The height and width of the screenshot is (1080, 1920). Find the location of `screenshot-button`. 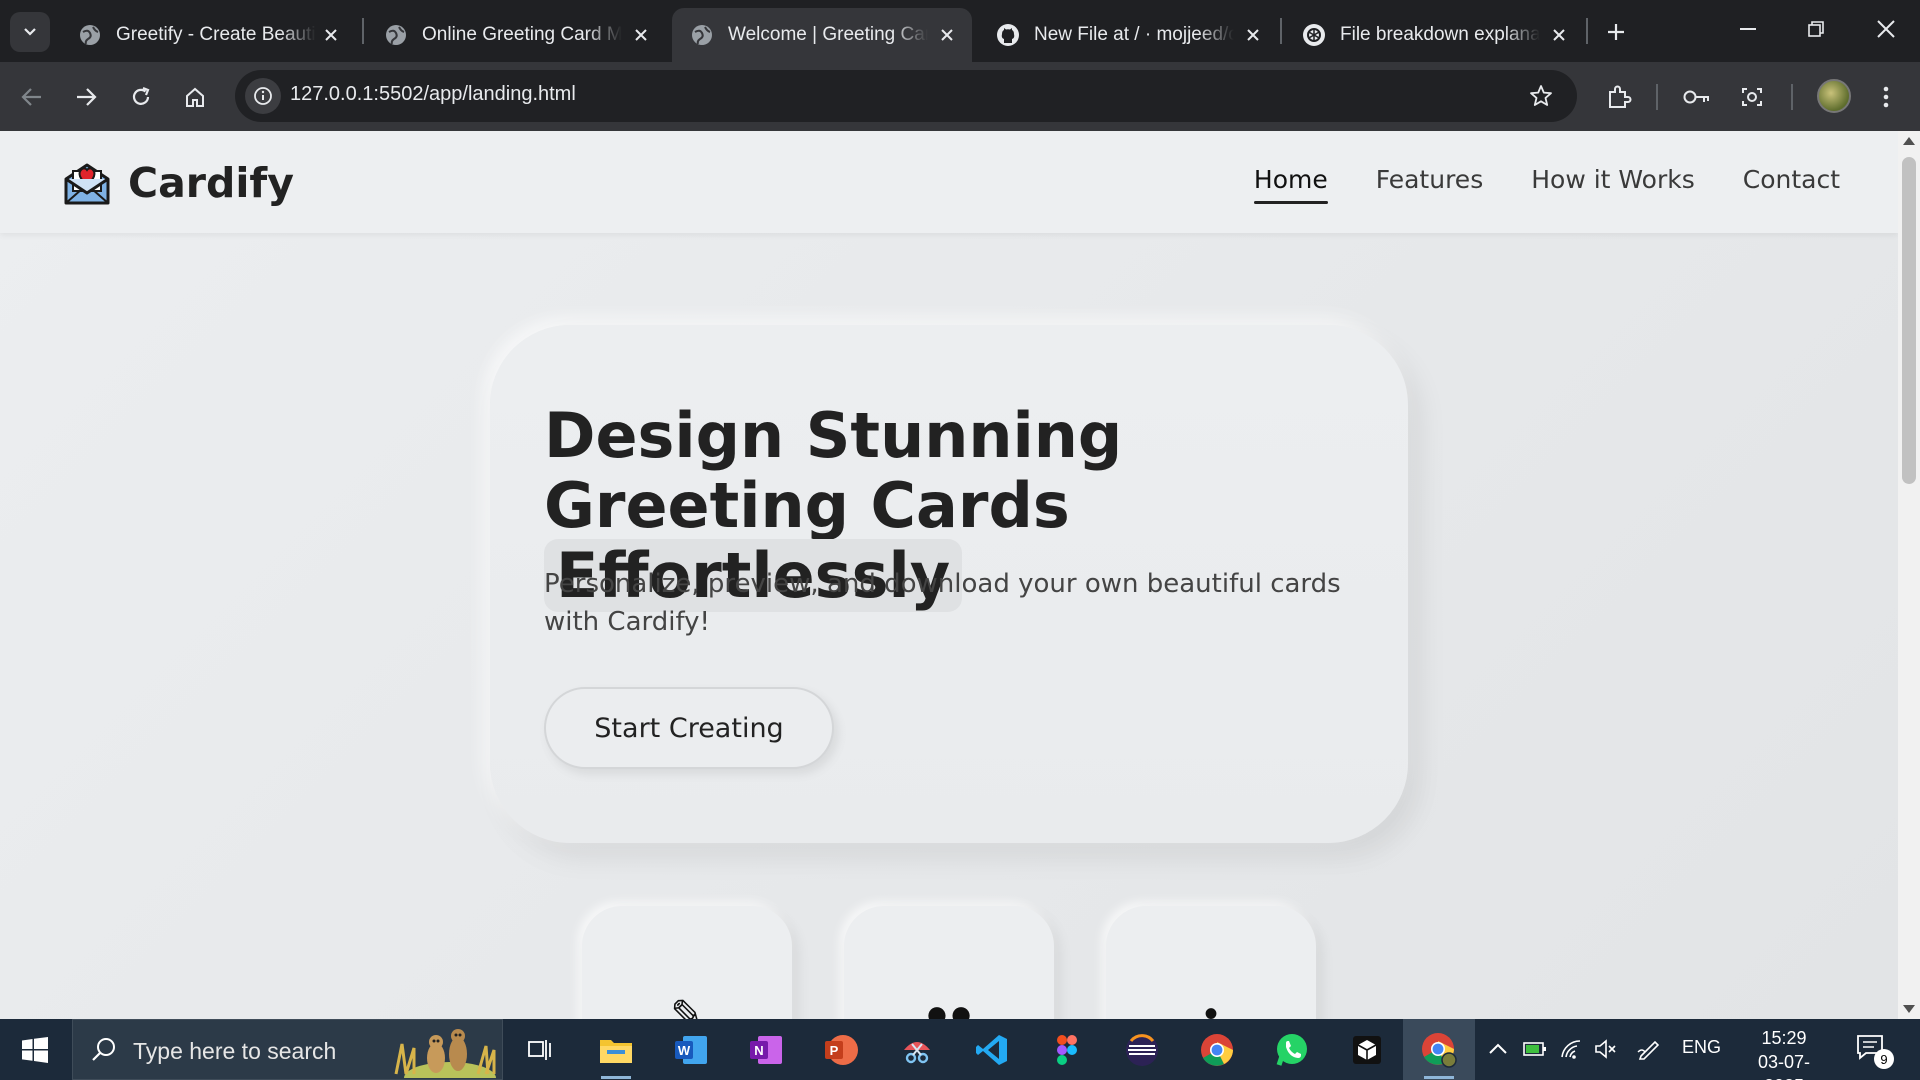

screenshot-button is located at coordinates (1752, 97).